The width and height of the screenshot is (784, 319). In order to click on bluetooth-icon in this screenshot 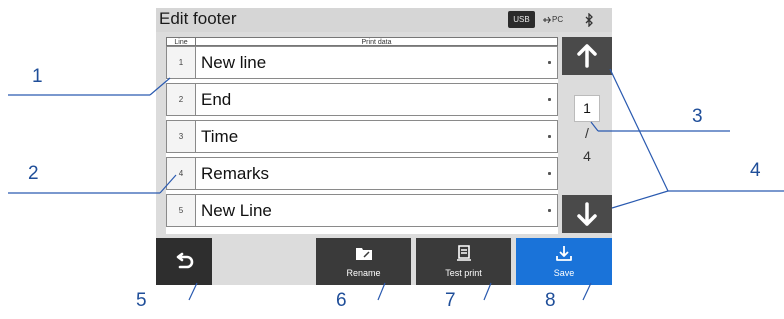, I will do `click(589, 19)`.